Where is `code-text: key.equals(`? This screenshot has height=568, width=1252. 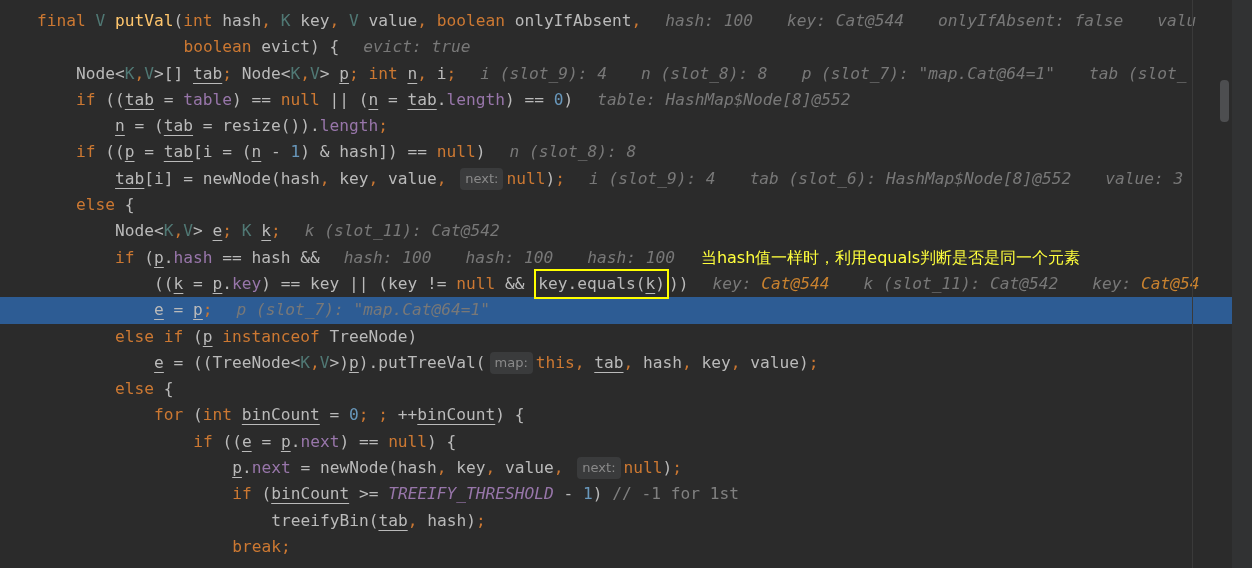 code-text: key.equals( is located at coordinates (592, 283).